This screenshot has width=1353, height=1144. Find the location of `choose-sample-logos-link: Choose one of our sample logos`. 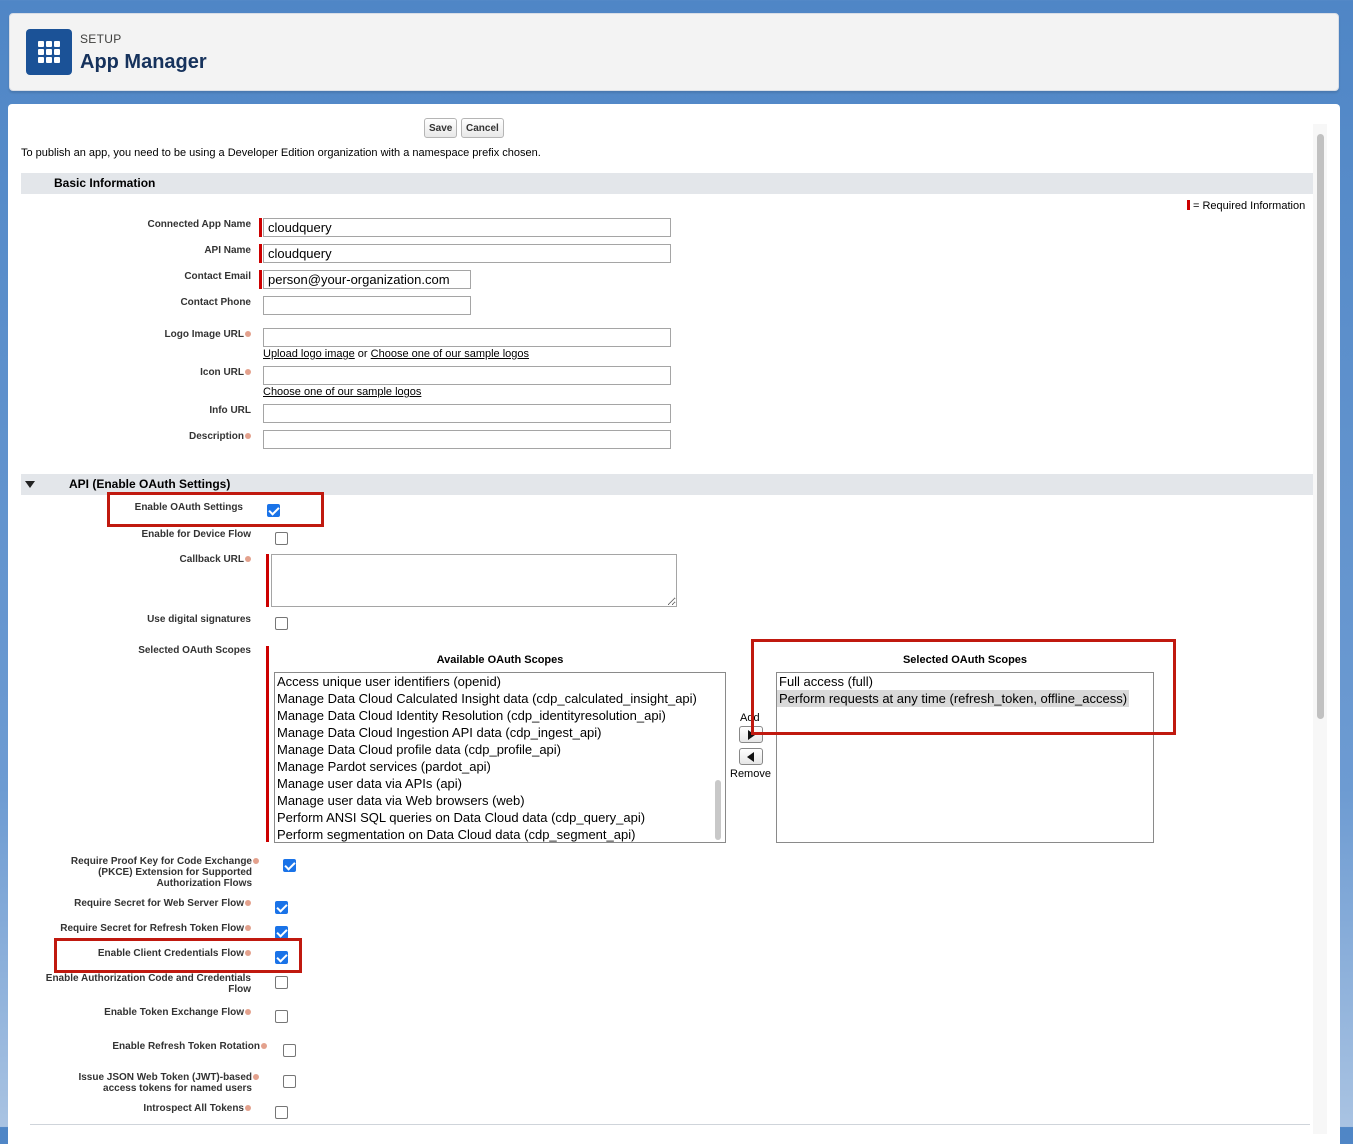

choose-sample-logos-link: Choose one of our sample logos is located at coordinates (450, 354).